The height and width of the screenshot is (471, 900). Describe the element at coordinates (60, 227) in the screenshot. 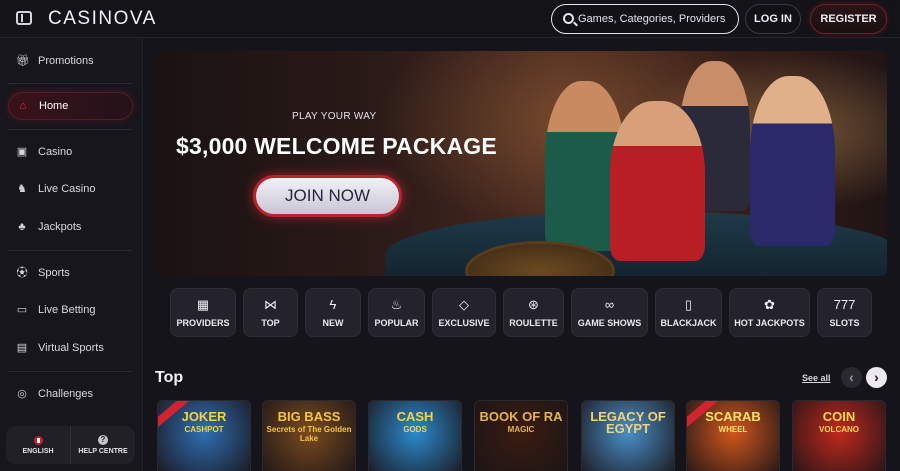

I see `sidebar-item-label: Jackpots` at that location.